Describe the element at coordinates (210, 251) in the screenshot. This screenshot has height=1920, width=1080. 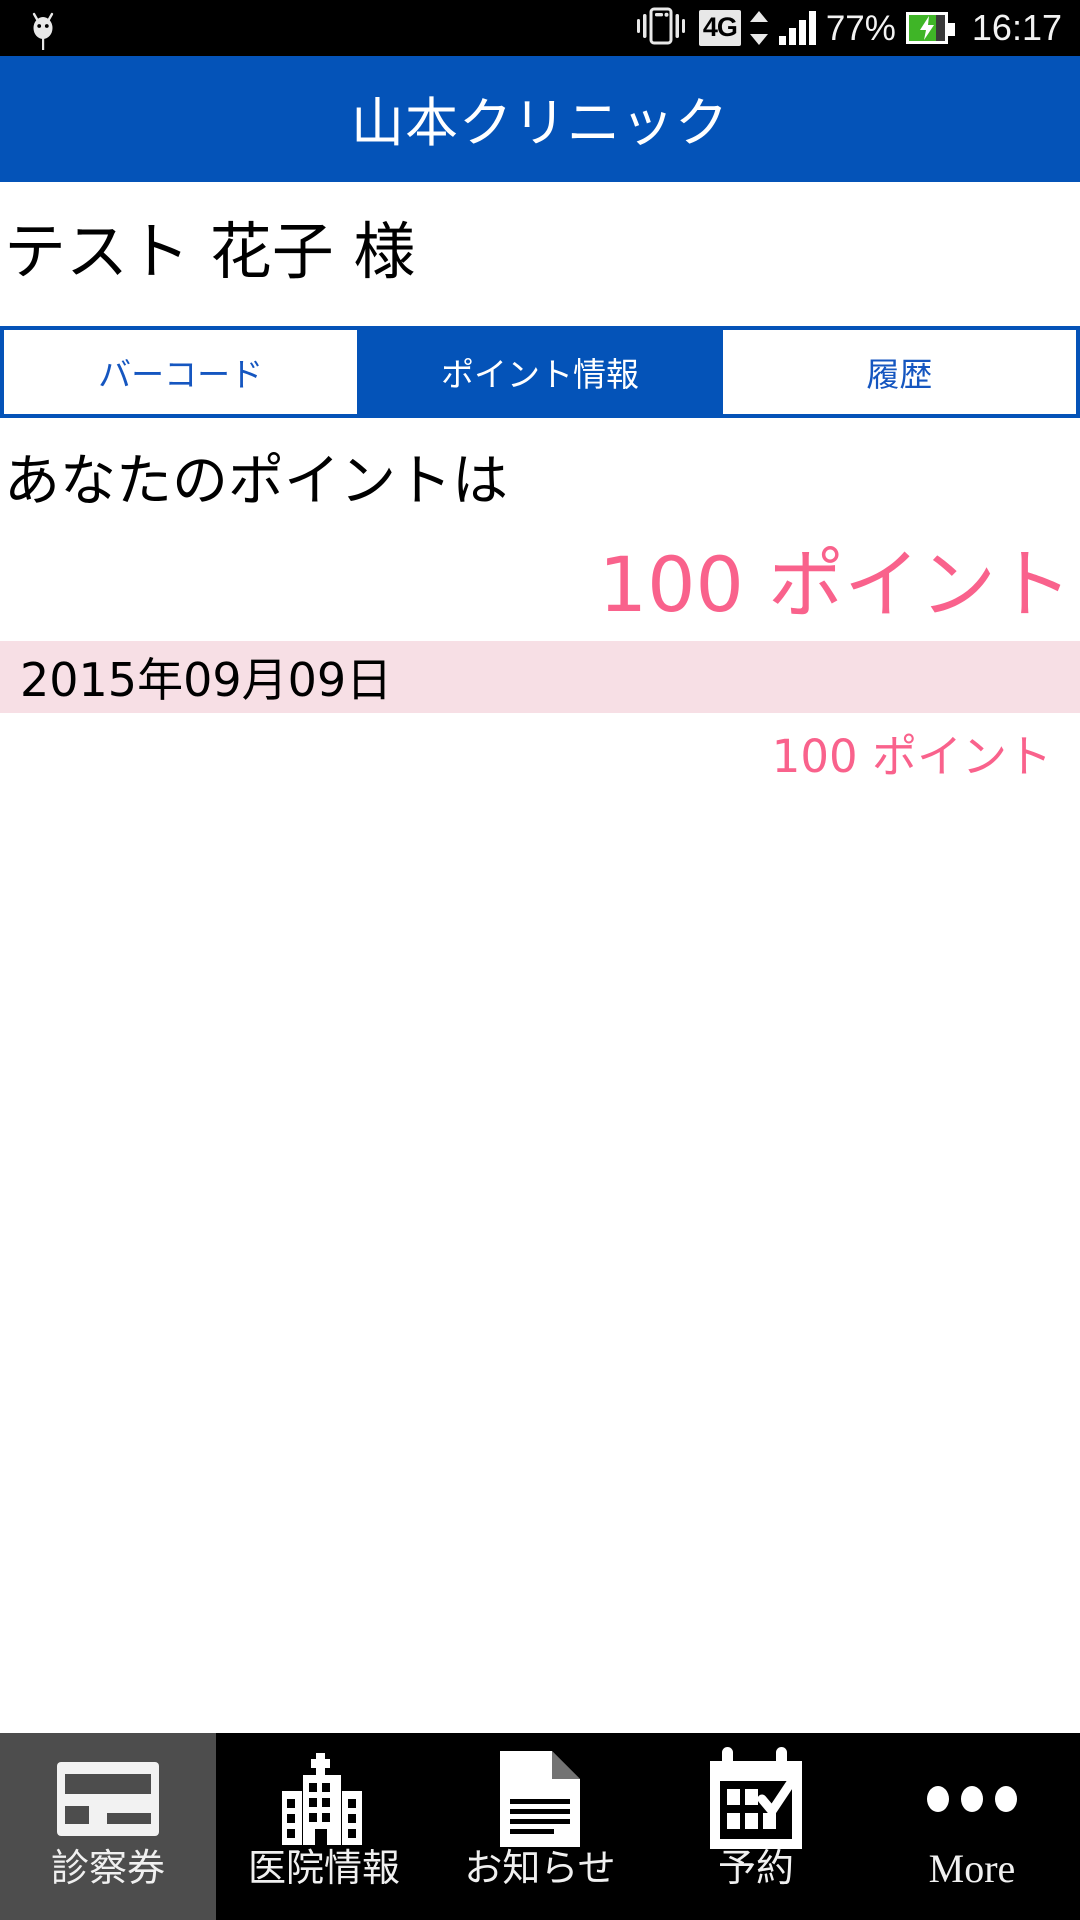
I see `patient-name: テスト 花子 様` at that location.